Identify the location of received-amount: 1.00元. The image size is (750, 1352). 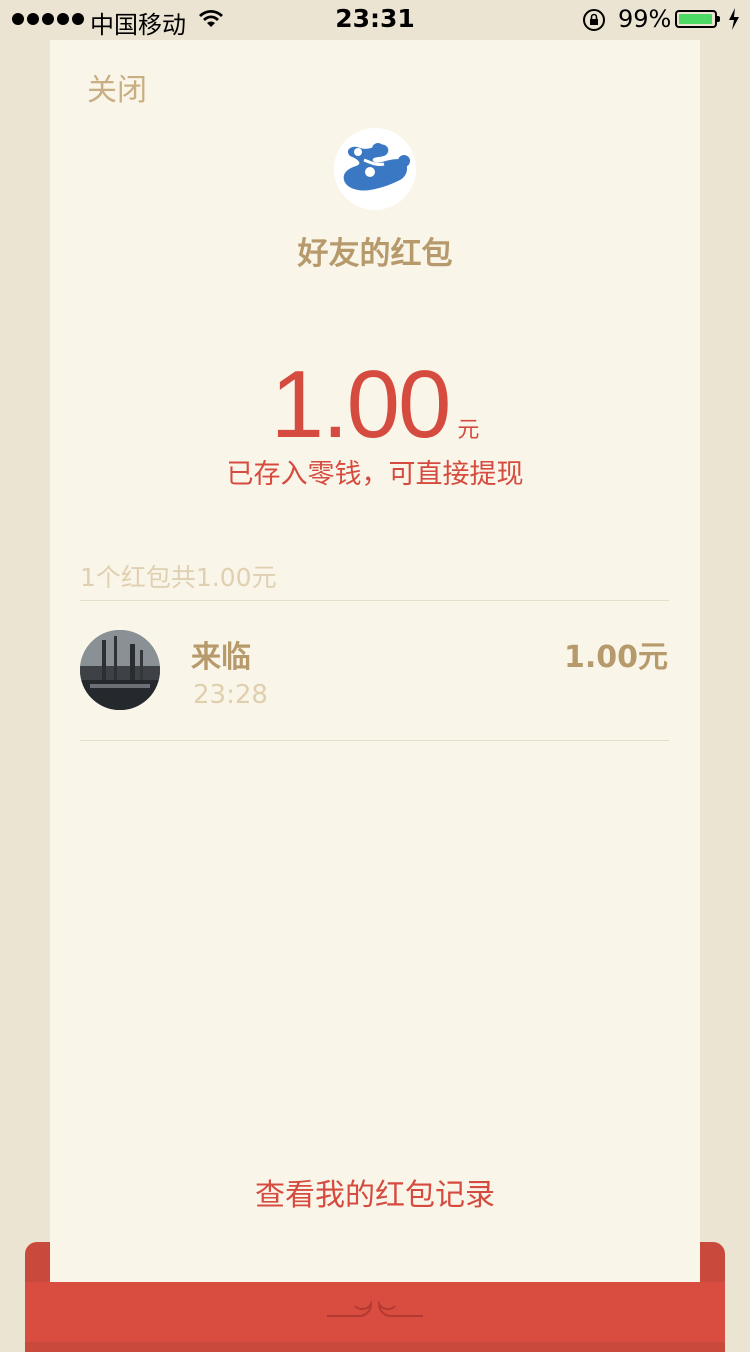
(615, 657).